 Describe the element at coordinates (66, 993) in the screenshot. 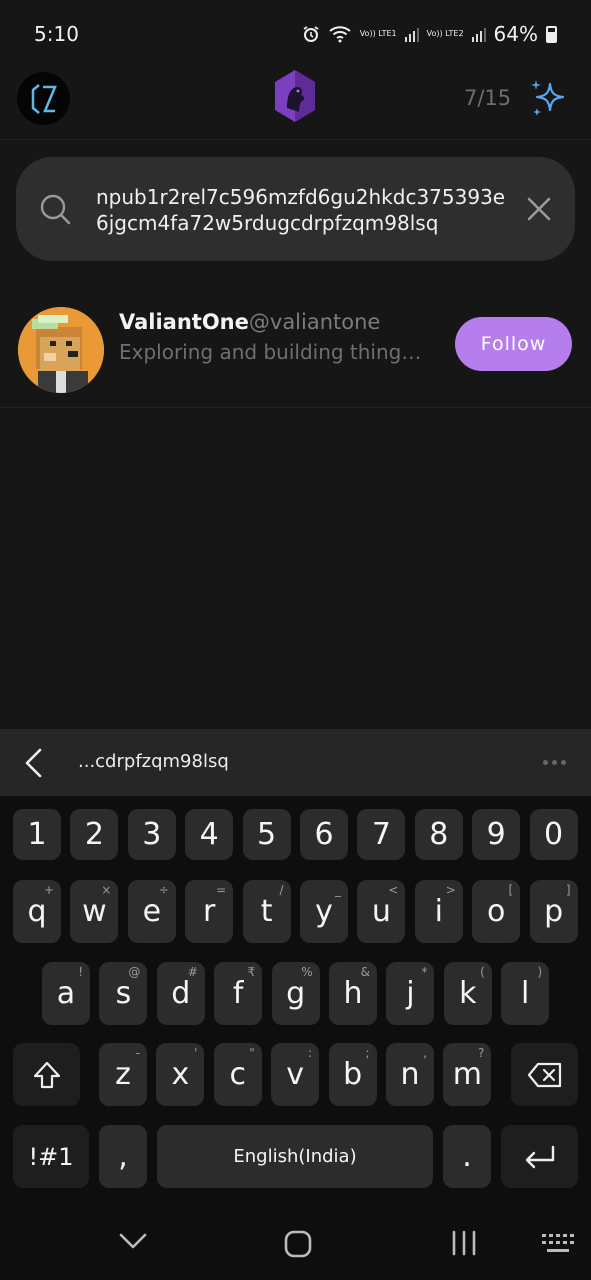

I see `key-a: a!` at that location.